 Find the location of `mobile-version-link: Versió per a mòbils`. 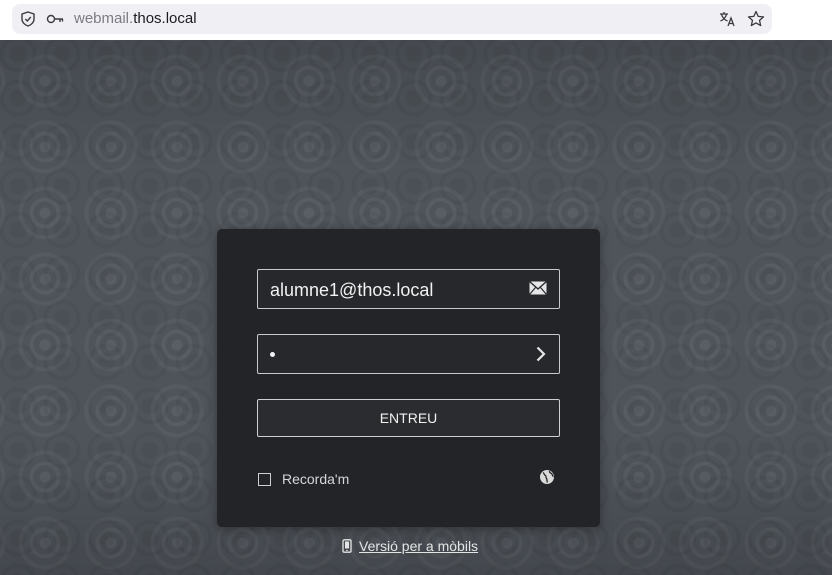

mobile-version-link: Versió per a mòbils is located at coordinates (410, 546).